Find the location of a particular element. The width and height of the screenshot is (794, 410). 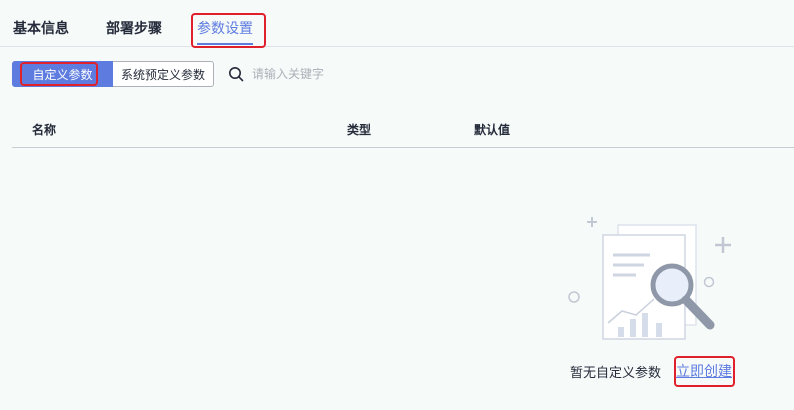

search-box is located at coordinates (328, 74).